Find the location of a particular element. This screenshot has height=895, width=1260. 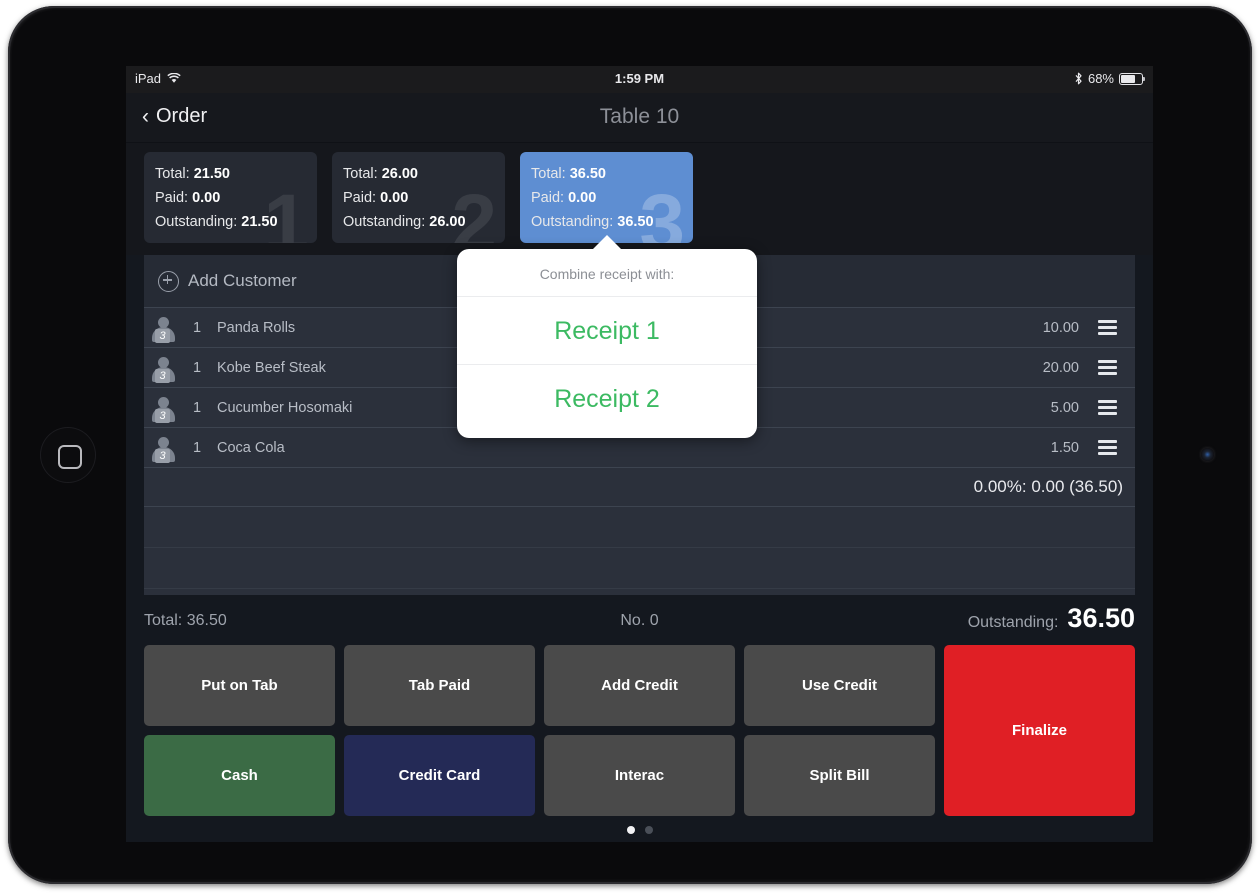

tab-paid-button: Tab Paid is located at coordinates (439, 685).